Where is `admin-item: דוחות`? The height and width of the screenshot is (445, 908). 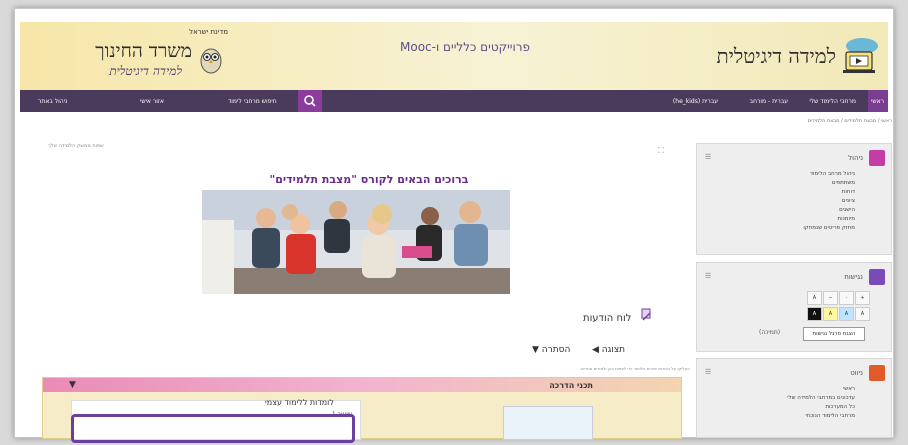 admin-item: דוחות is located at coordinates (829, 192).